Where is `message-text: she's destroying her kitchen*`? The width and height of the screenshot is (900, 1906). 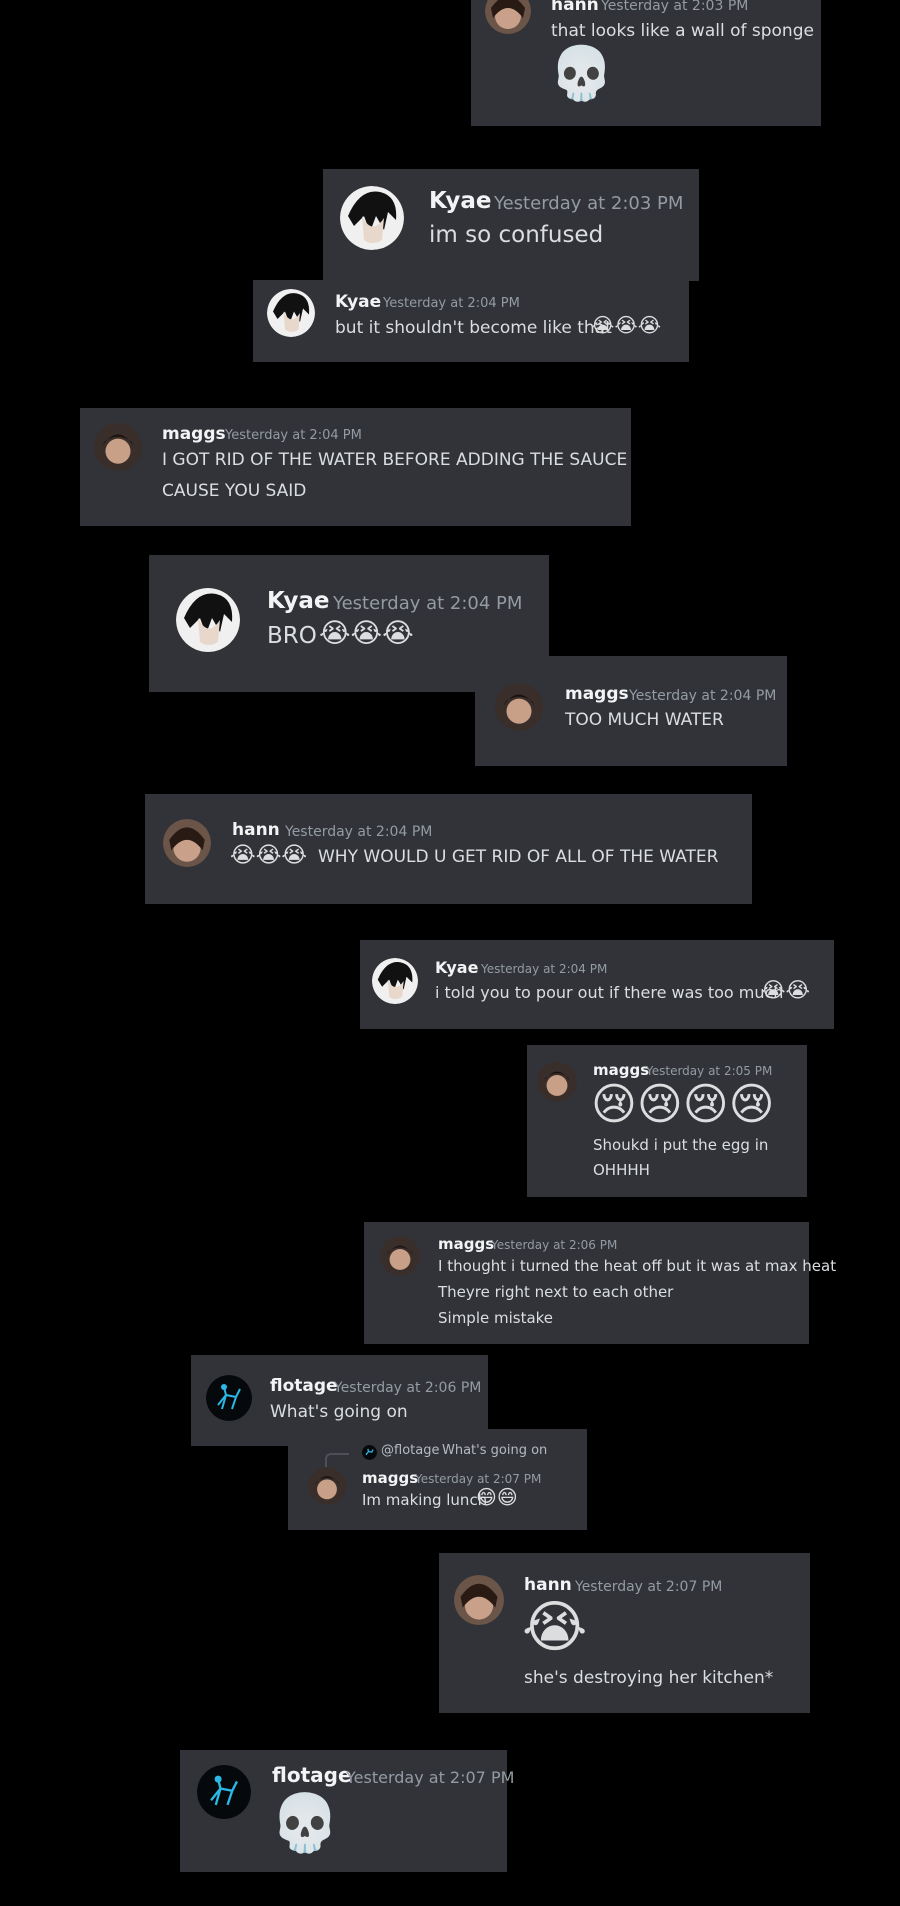 message-text: she's destroying her kitchen* is located at coordinates (649, 1678).